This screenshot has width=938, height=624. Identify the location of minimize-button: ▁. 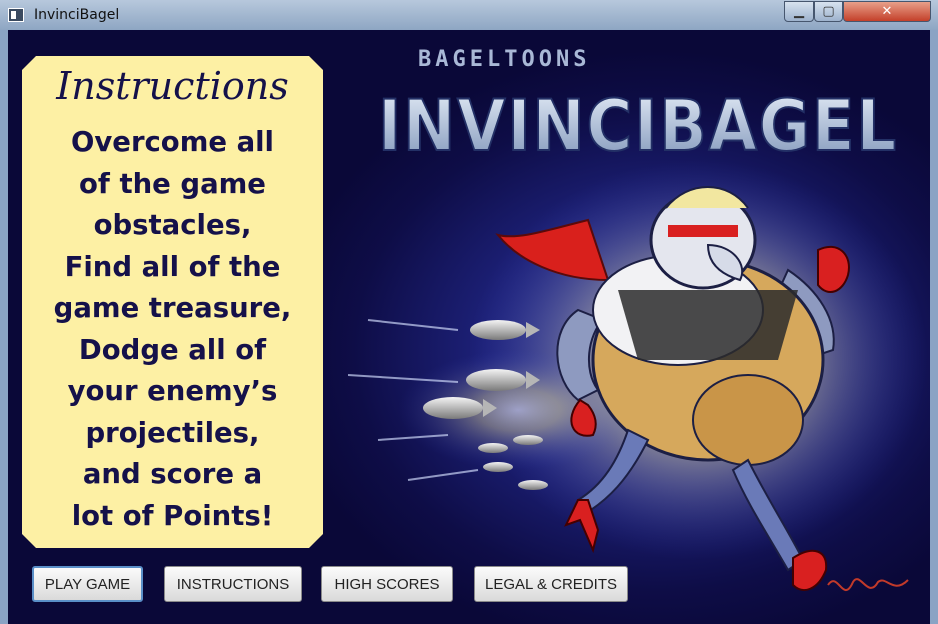
(799, 11).